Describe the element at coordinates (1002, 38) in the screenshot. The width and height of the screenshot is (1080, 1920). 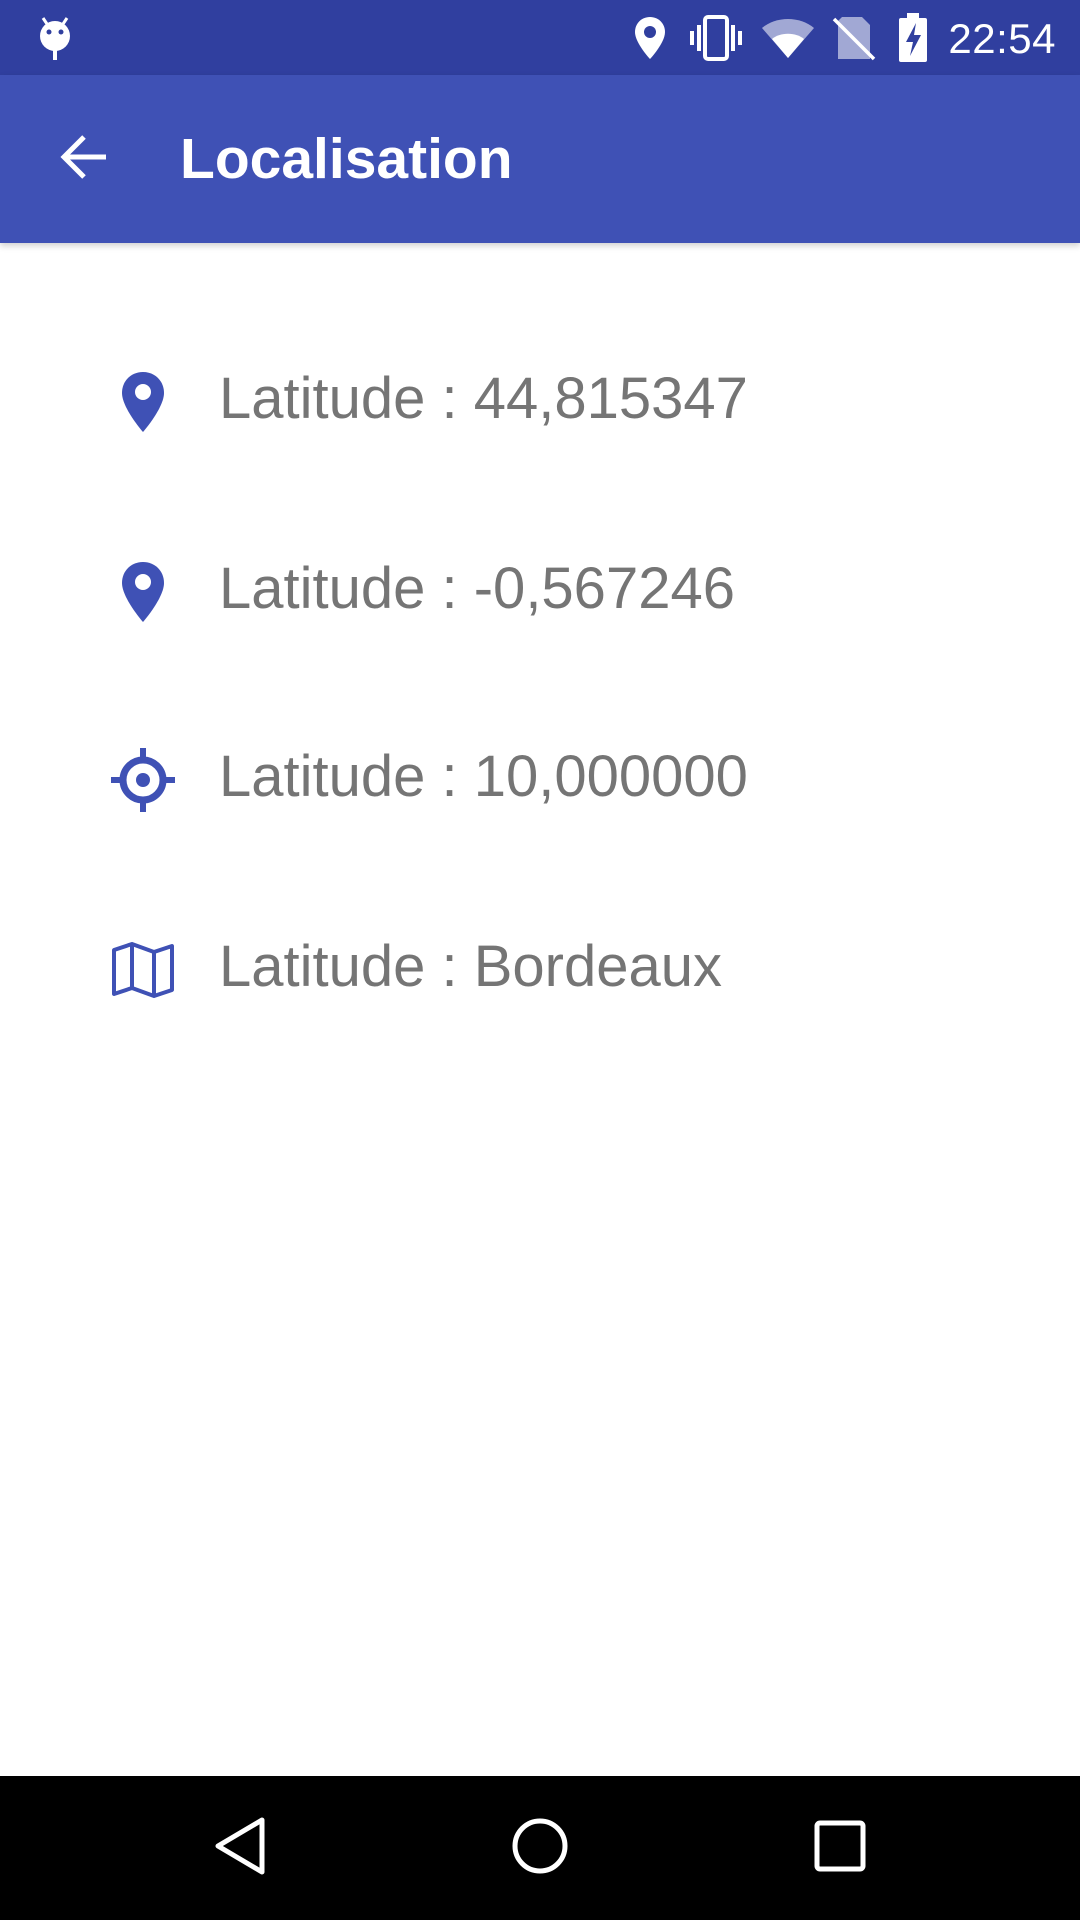
I see `status-time: 22:54` at that location.